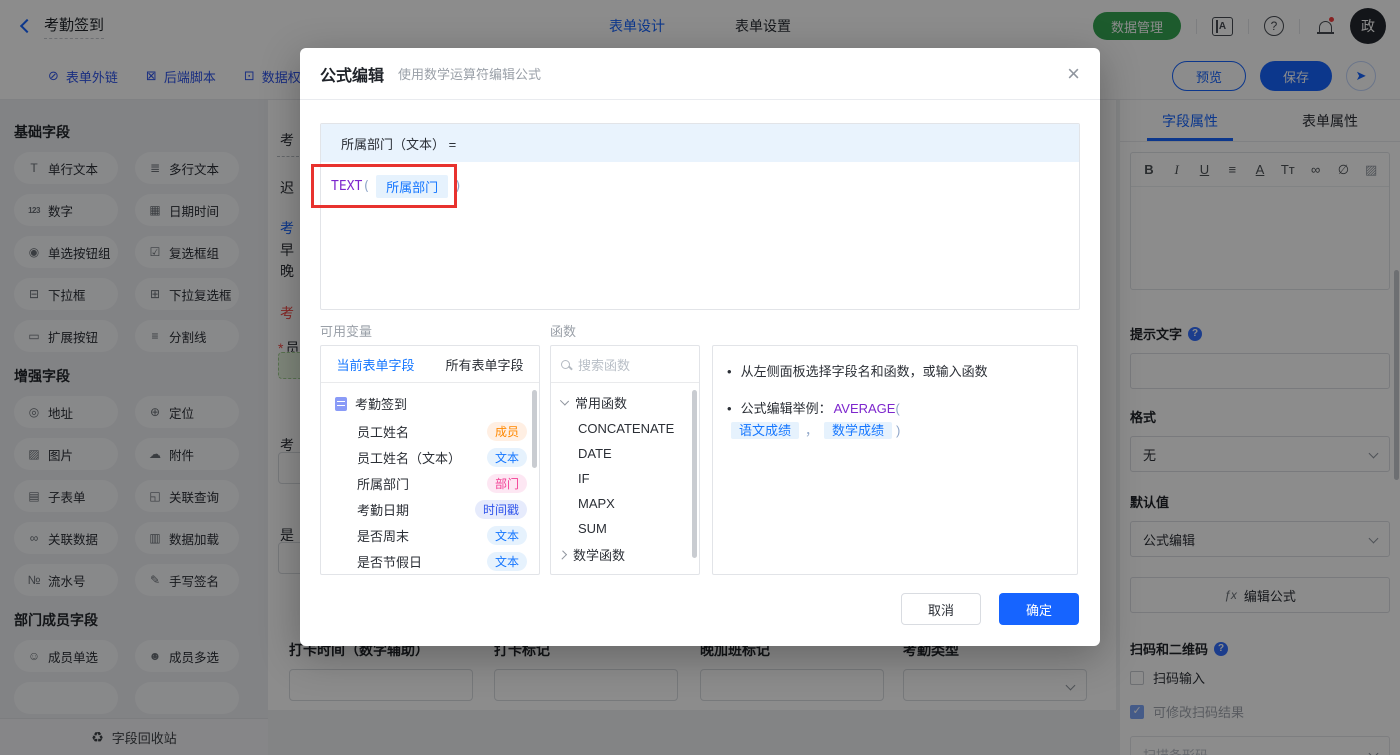 The width and height of the screenshot is (1400, 755). Describe the element at coordinates (347, 186) in the screenshot. I see `formula-function: TEXT` at that location.